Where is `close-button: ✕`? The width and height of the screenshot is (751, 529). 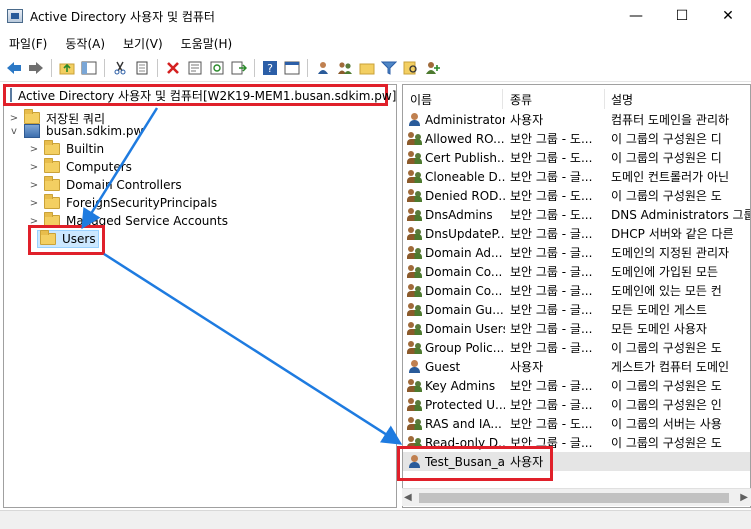
close-button: ✕ is located at coordinates (728, 16).